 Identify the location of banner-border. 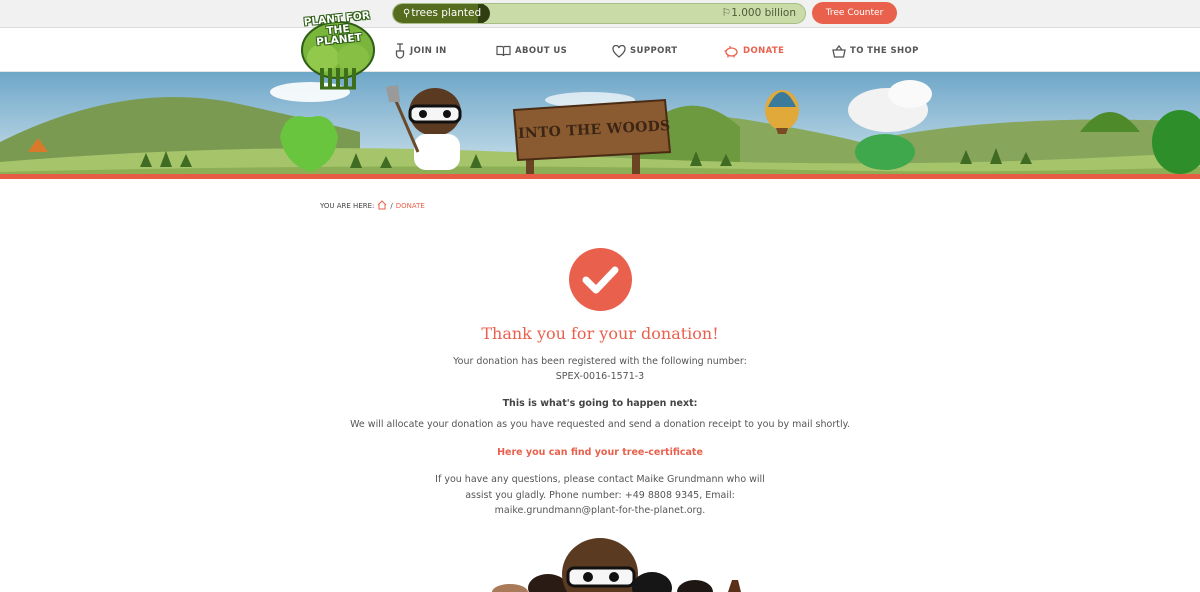
(600, 176).